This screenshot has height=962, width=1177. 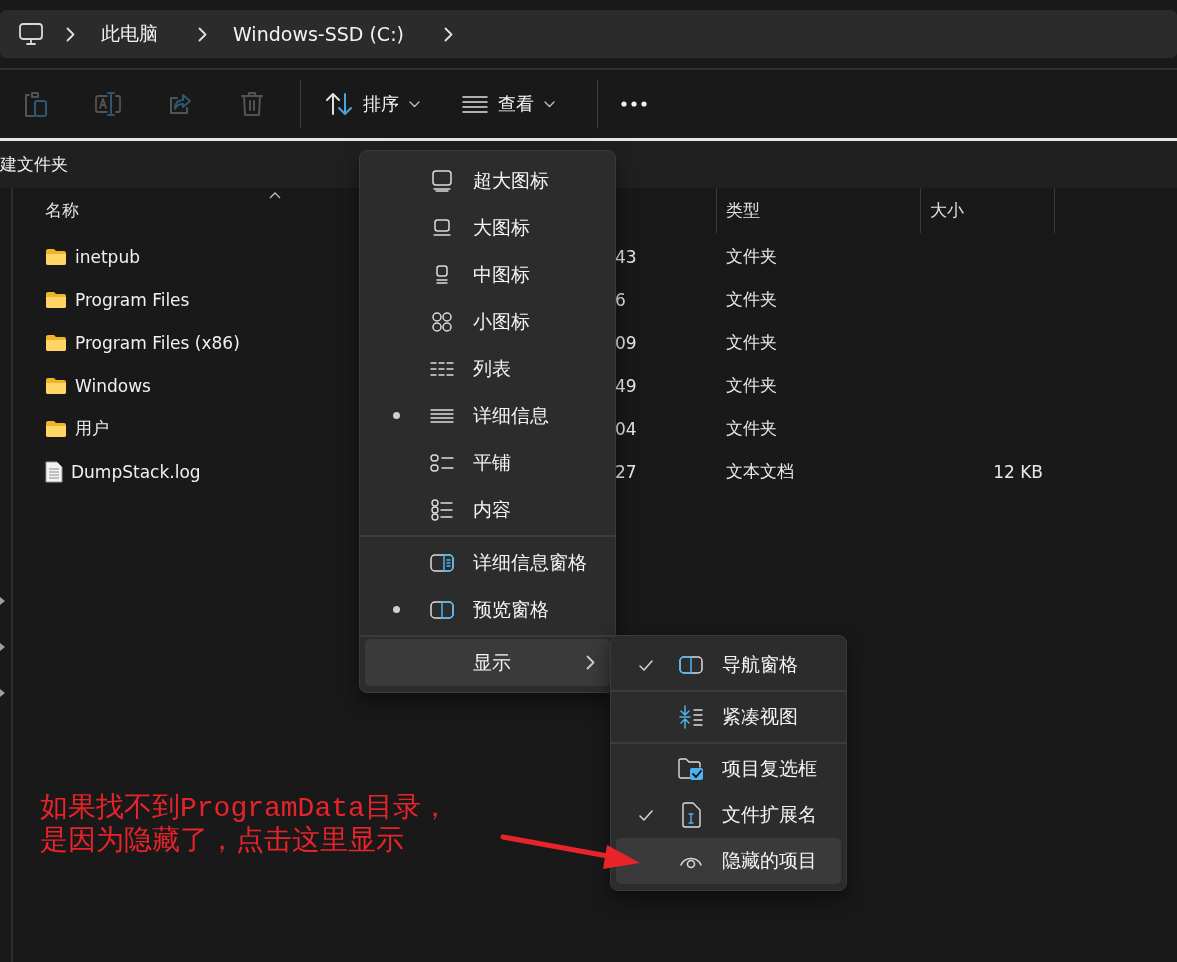 I want to click on address-bar: 此电脑 Windows-SSD (C:), so click(x=588, y=34).